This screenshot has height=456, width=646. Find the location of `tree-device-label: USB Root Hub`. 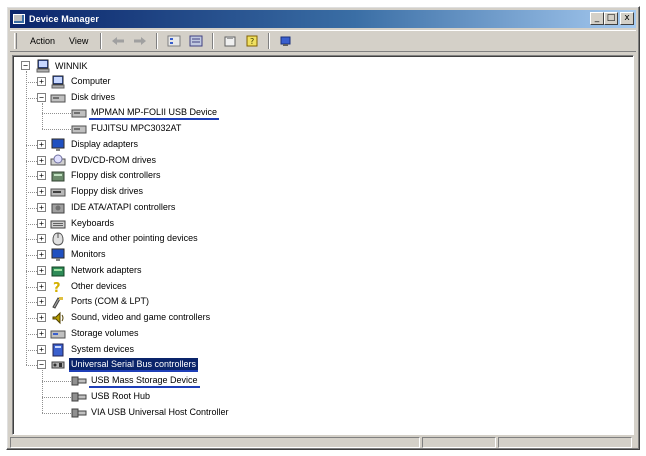

tree-device-label: USB Root Hub is located at coordinates (121, 395).